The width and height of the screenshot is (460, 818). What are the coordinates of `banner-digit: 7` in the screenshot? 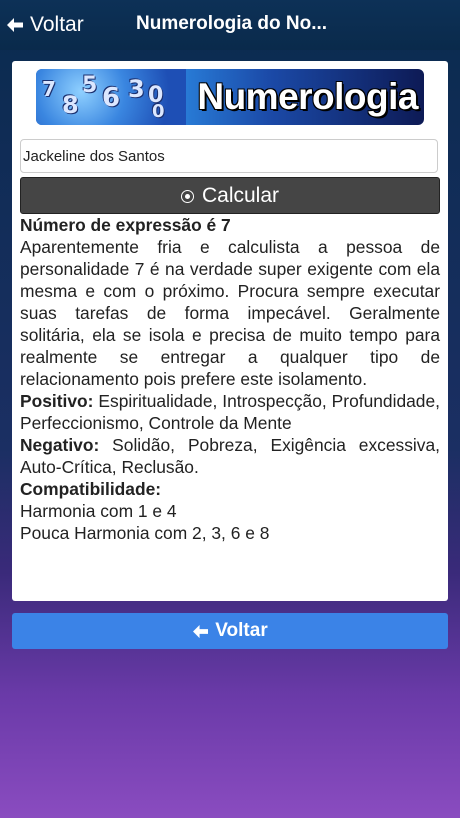 It's located at (49, 89).